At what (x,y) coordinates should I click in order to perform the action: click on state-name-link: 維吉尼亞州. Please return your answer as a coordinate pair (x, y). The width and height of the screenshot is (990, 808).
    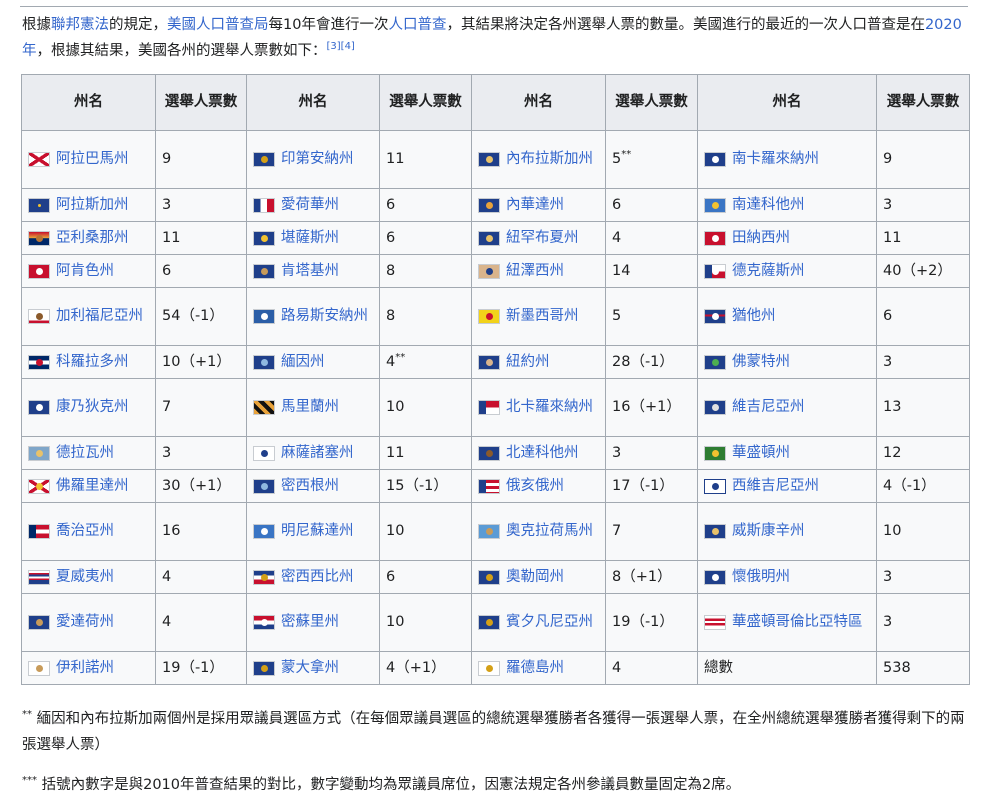
    Looking at the image, I should click on (768, 407).